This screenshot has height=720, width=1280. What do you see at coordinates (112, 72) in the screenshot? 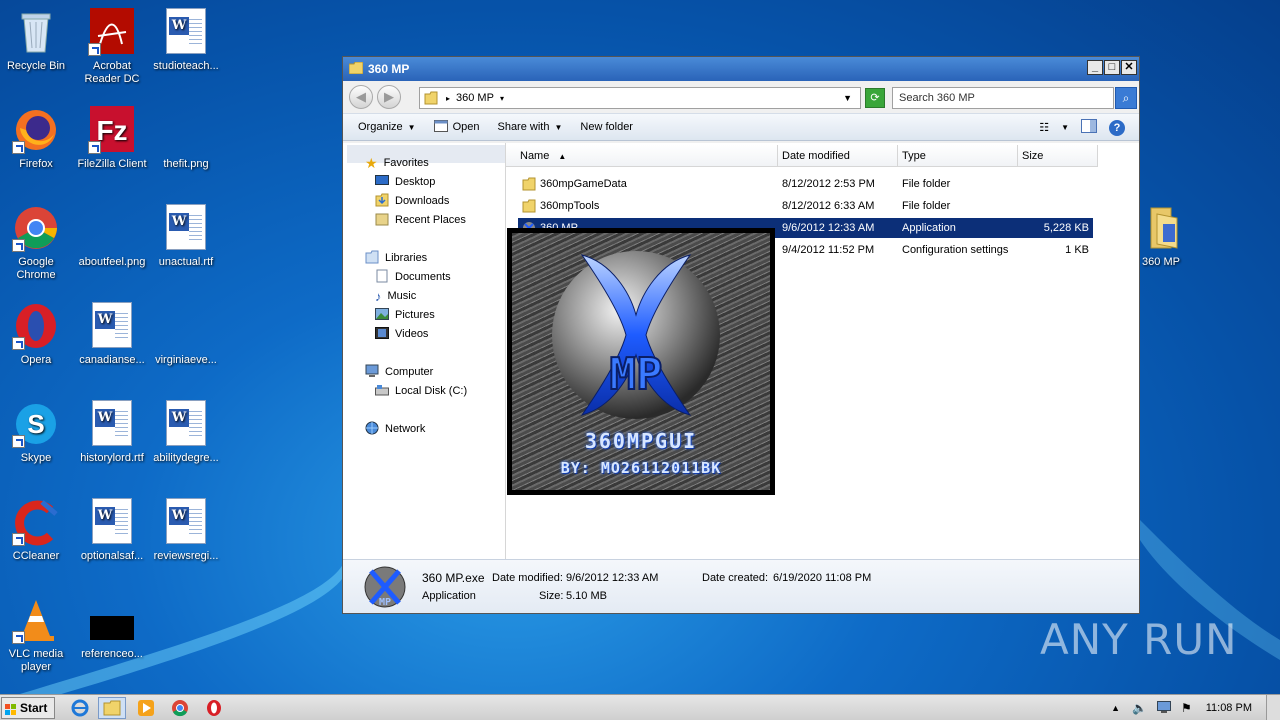
I see `desktop-icon-label: Acrobat Reader DC` at bounding box center [112, 72].